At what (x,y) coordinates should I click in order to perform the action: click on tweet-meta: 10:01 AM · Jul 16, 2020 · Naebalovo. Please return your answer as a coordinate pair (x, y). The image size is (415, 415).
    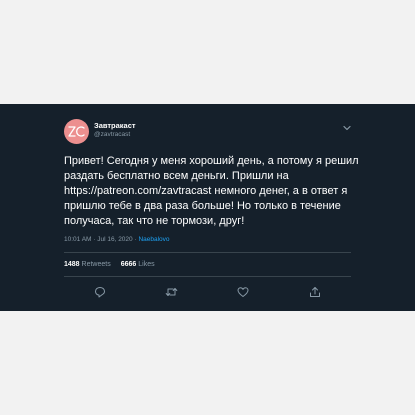
    Looking at the image, I should click on (117, 239).